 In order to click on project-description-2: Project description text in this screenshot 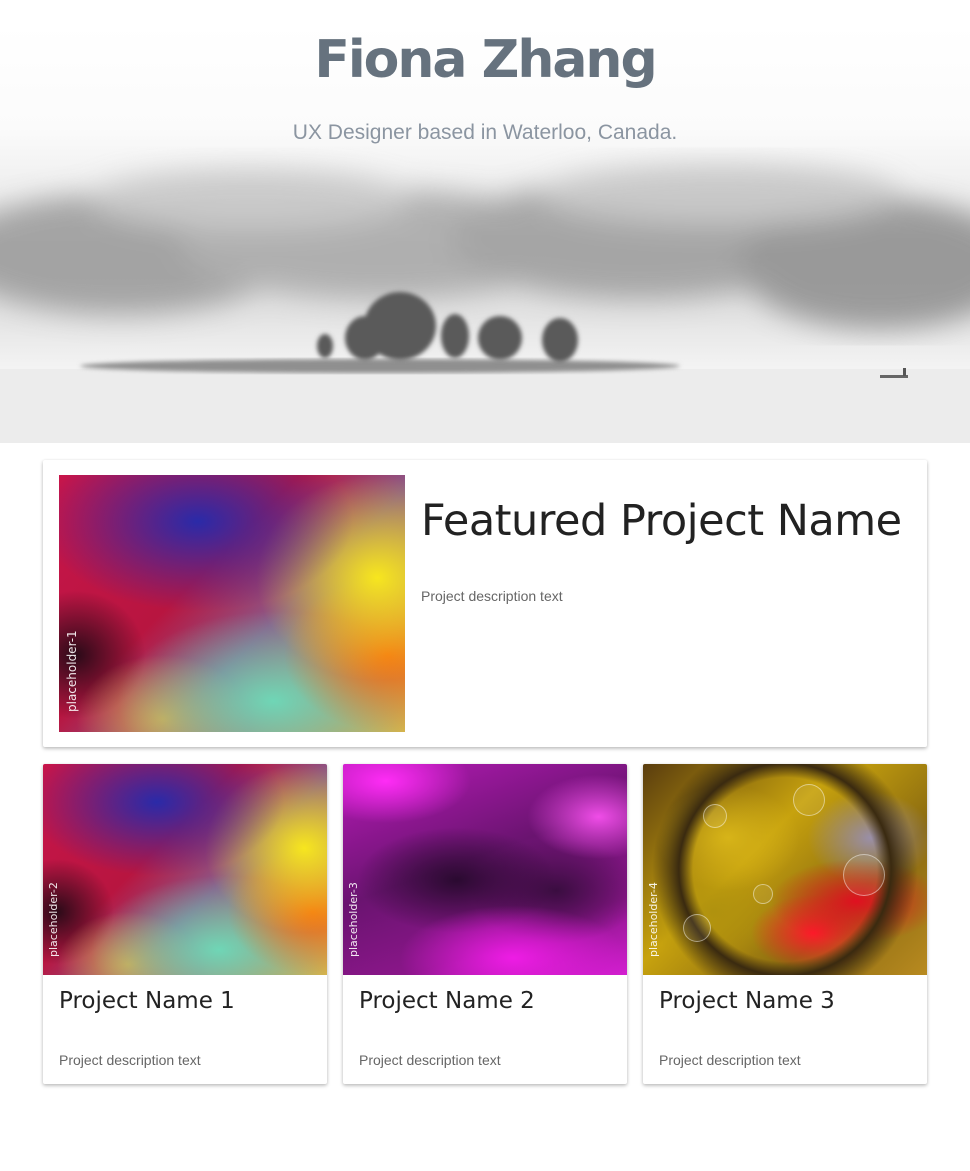, I will do `click(430, 1060)`.